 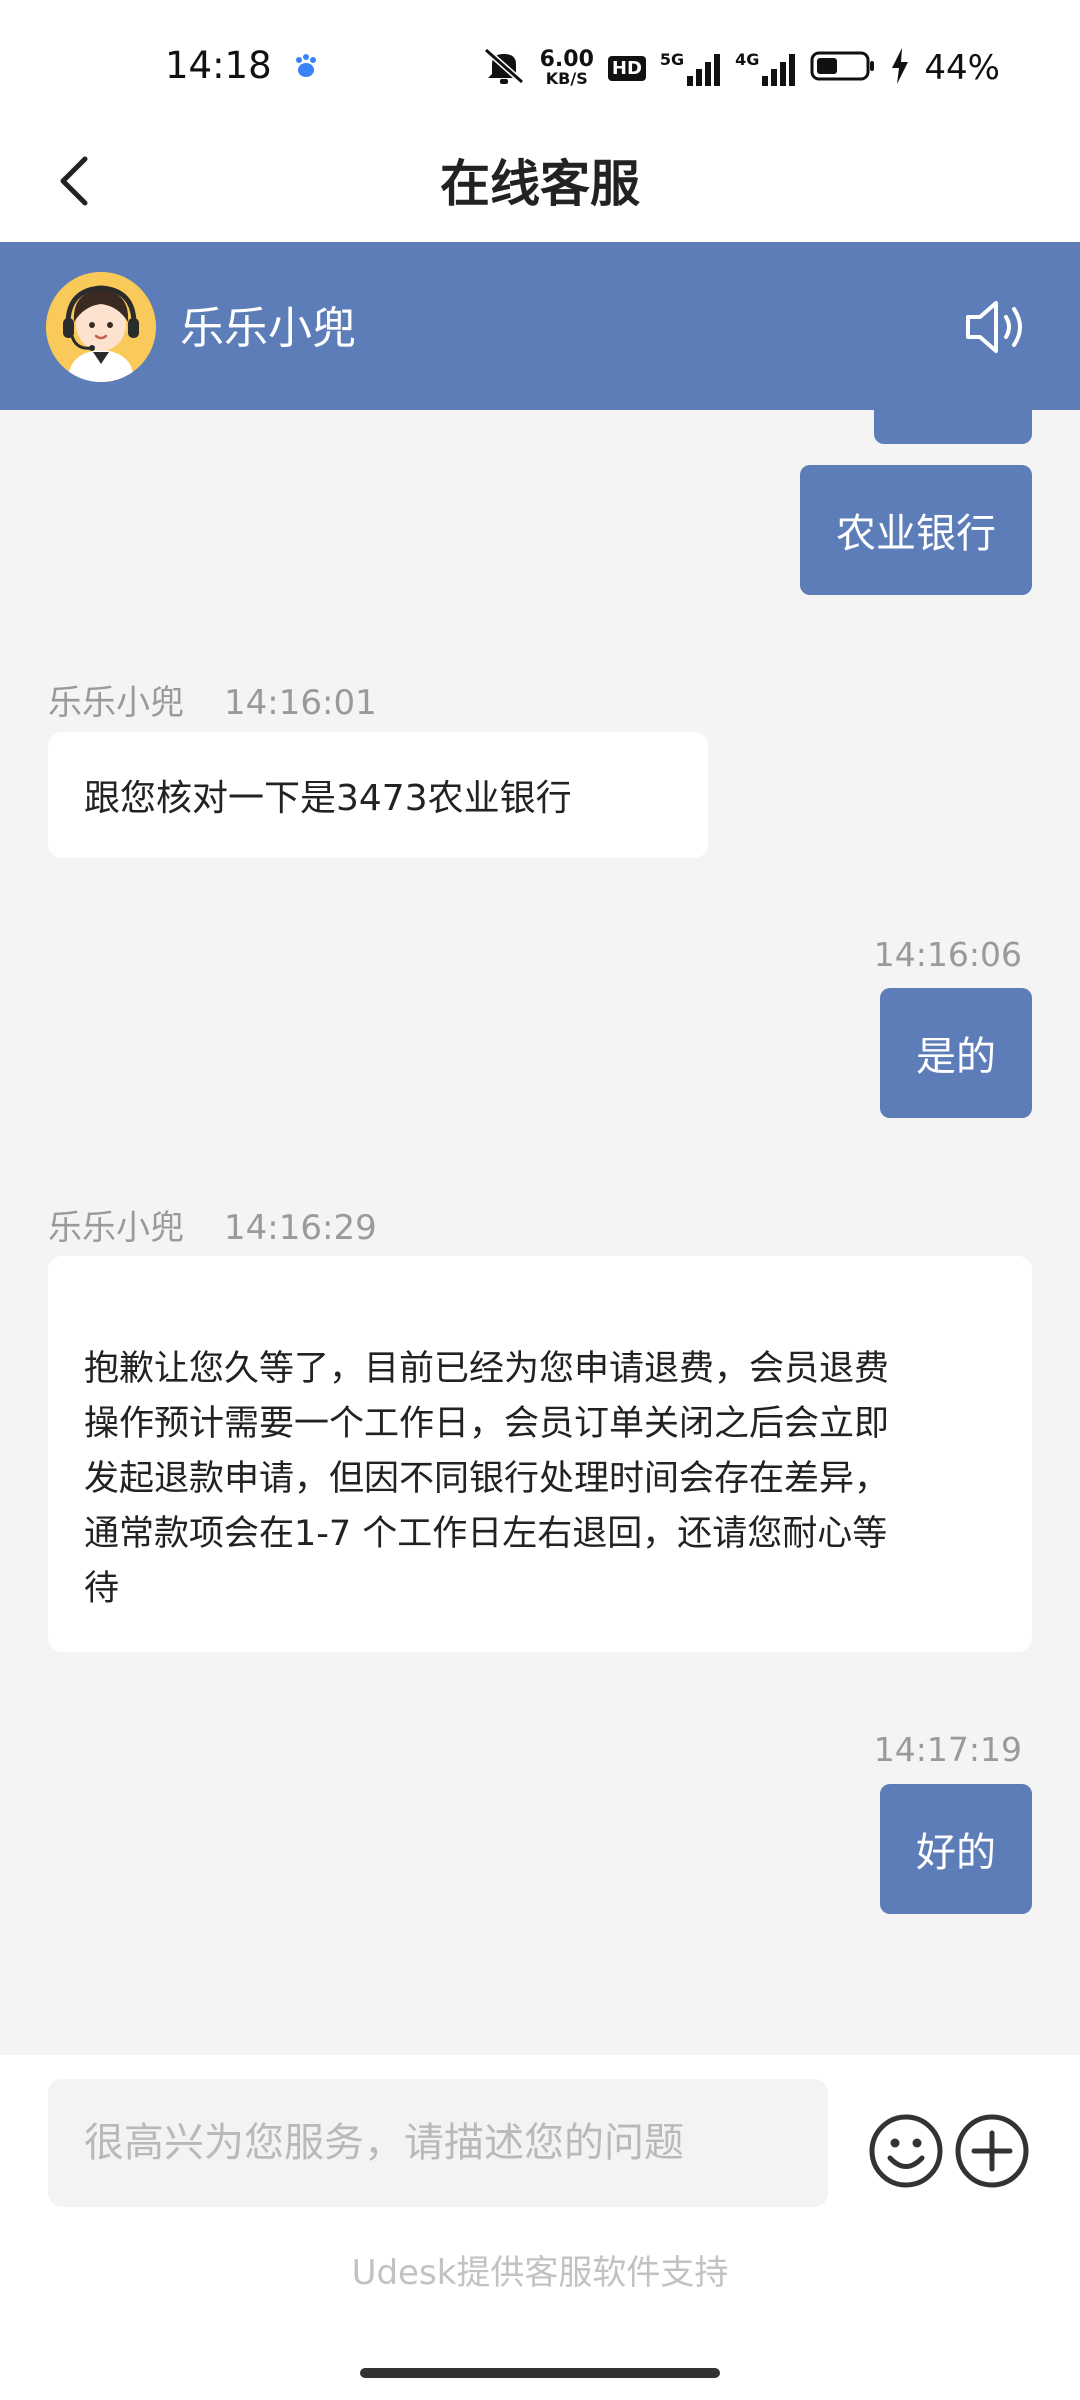 I want to click on net-speed: 6.00 KB/S, so click(x=567, y=68).